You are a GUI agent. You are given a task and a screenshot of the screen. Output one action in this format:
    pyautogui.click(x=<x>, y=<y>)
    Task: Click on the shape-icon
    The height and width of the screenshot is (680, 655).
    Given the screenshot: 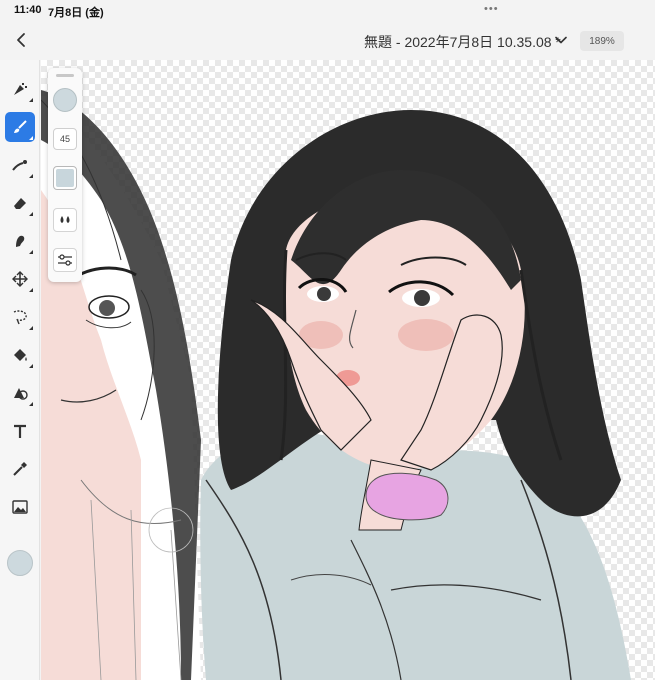 What is the action you would take?
    pyautogui.click(x=21, y=394)
    